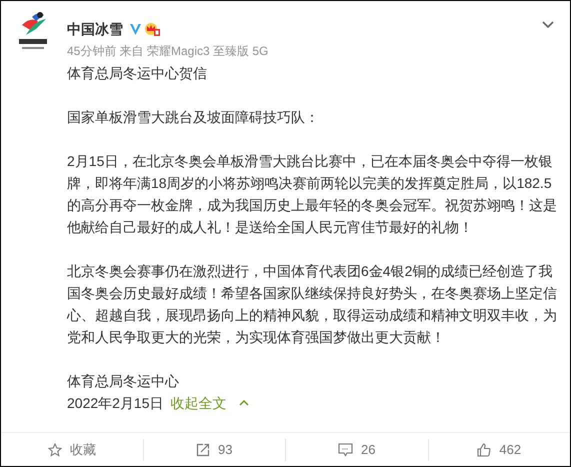 This screenshot has height=467, width=571. What do you see at coordinates (209, 403) in the screenshot?
I see `collapse-link: 收起全文` at bounding box center [209, 403].